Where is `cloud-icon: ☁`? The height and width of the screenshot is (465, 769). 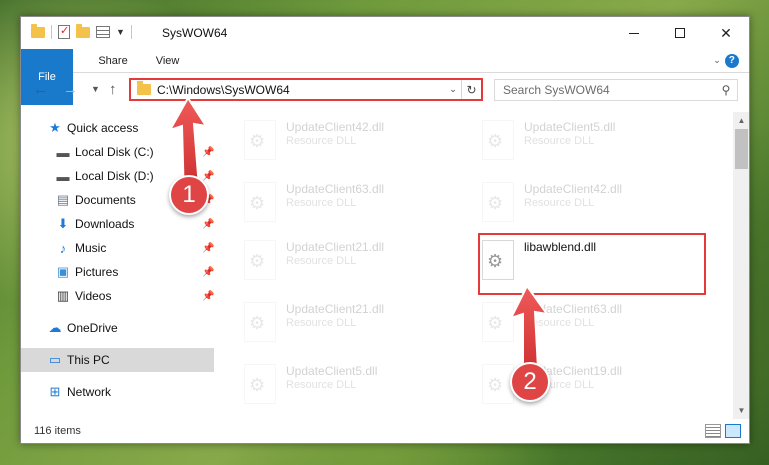 cloud-icon: ☁ is located at coordinates (55, 327).